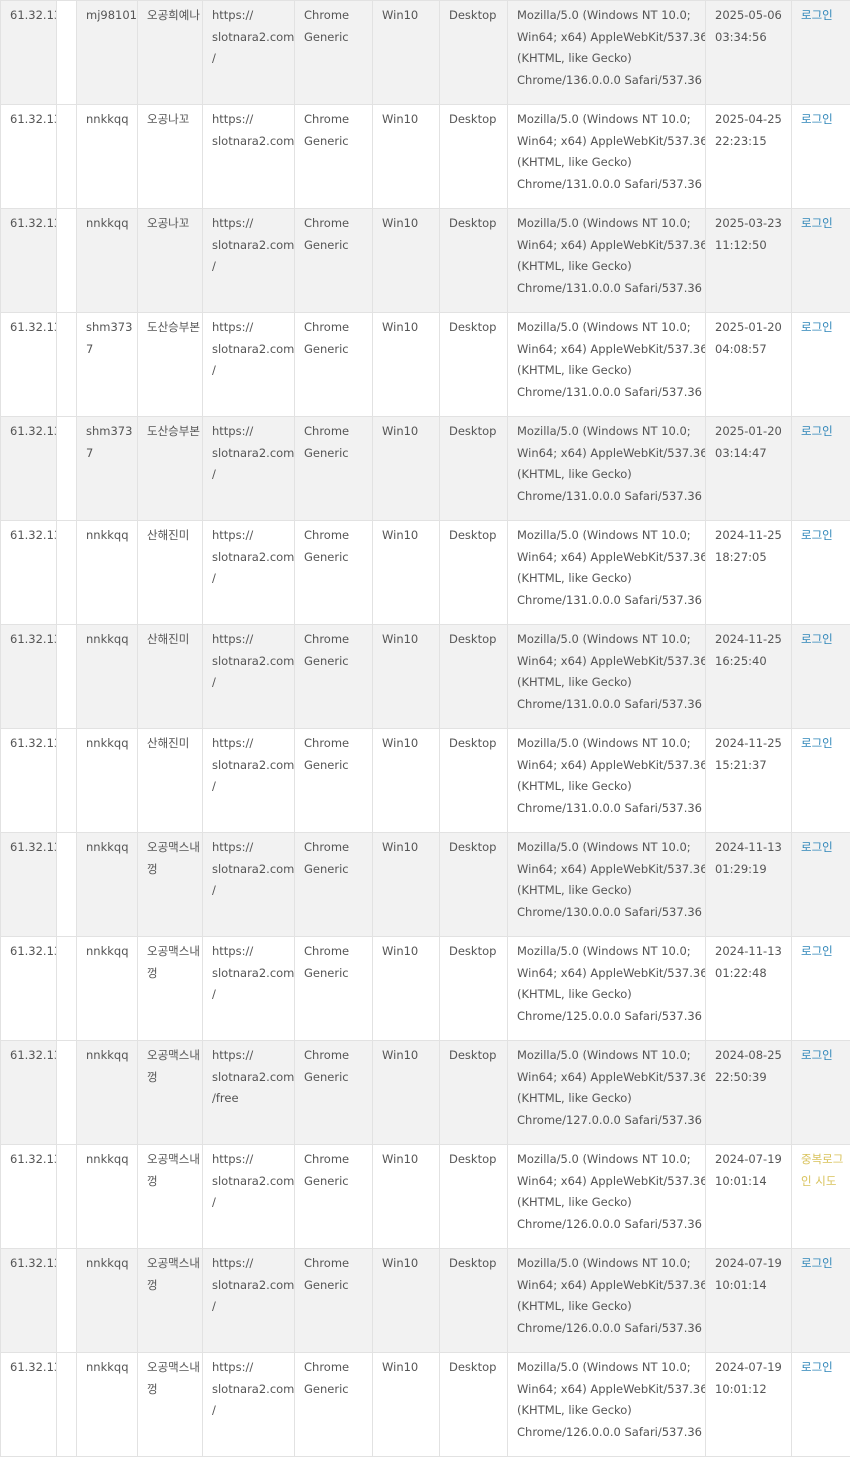  What do you see at coordinates (749, 53) in the screenshot?
I see `datetime-cell: 2025-05-0603:34:56` at bounding box center [749, 53].